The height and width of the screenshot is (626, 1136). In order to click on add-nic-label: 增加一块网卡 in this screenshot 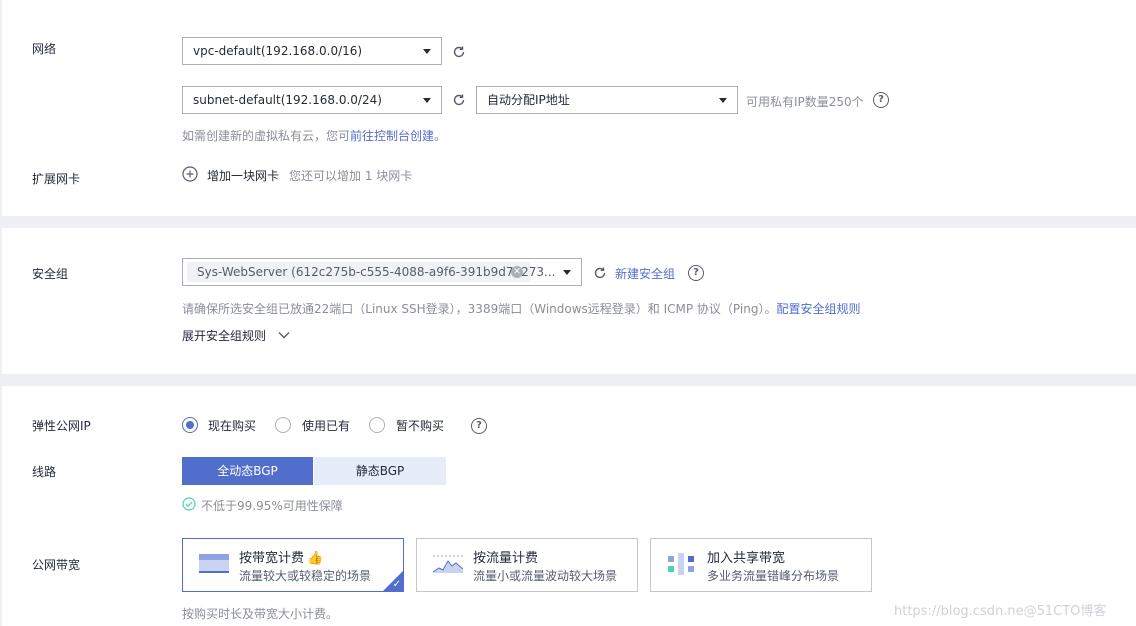, I will do `click(243, 176)`.